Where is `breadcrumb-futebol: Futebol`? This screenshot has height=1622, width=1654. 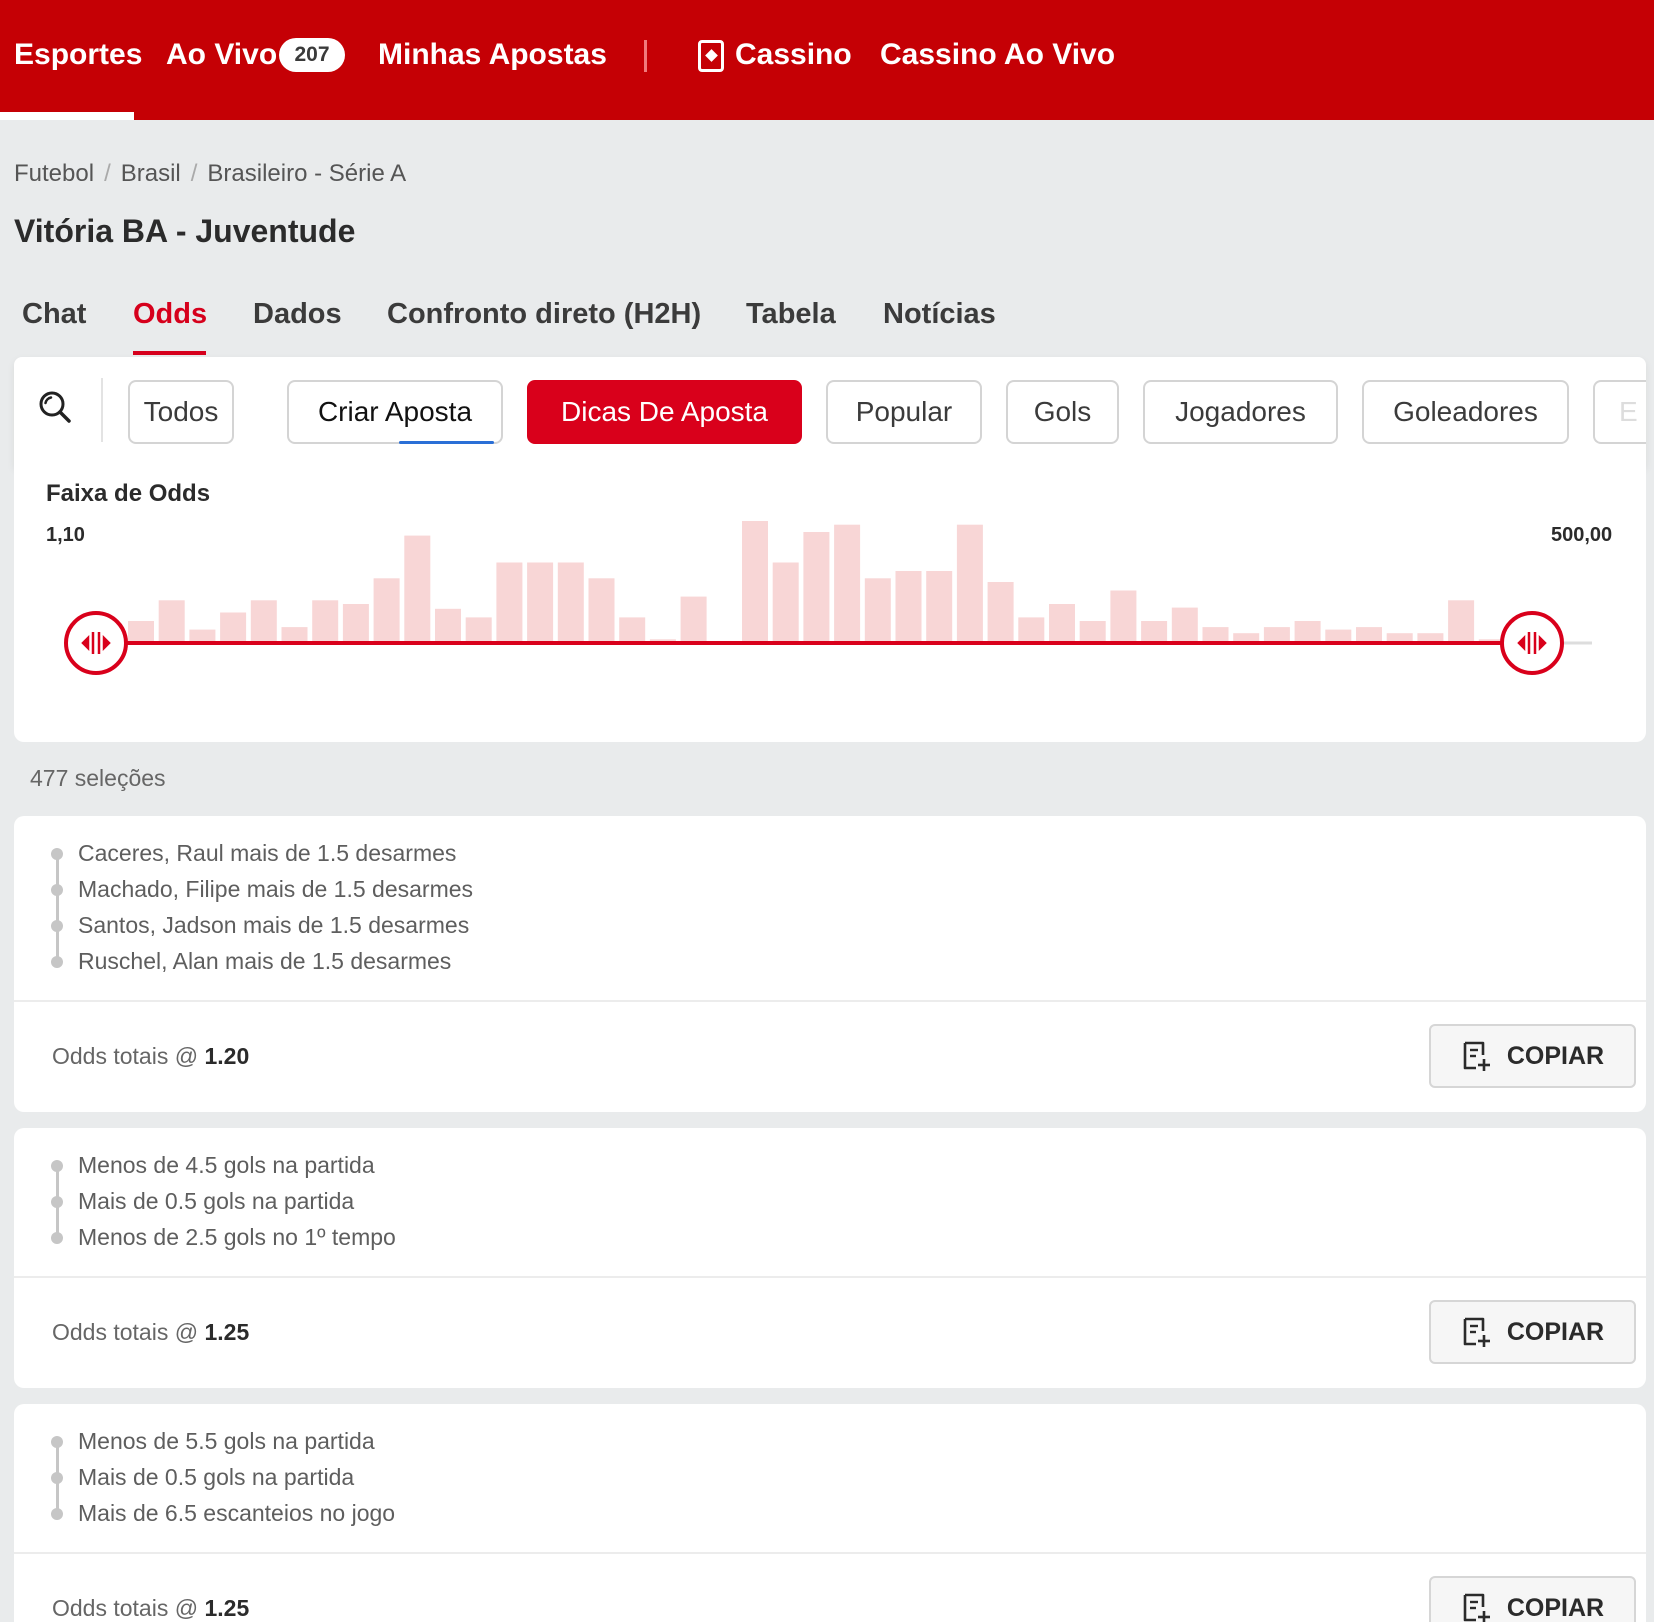
breadcrumb-futebol: Futebol is located at coordinates (54, 173).